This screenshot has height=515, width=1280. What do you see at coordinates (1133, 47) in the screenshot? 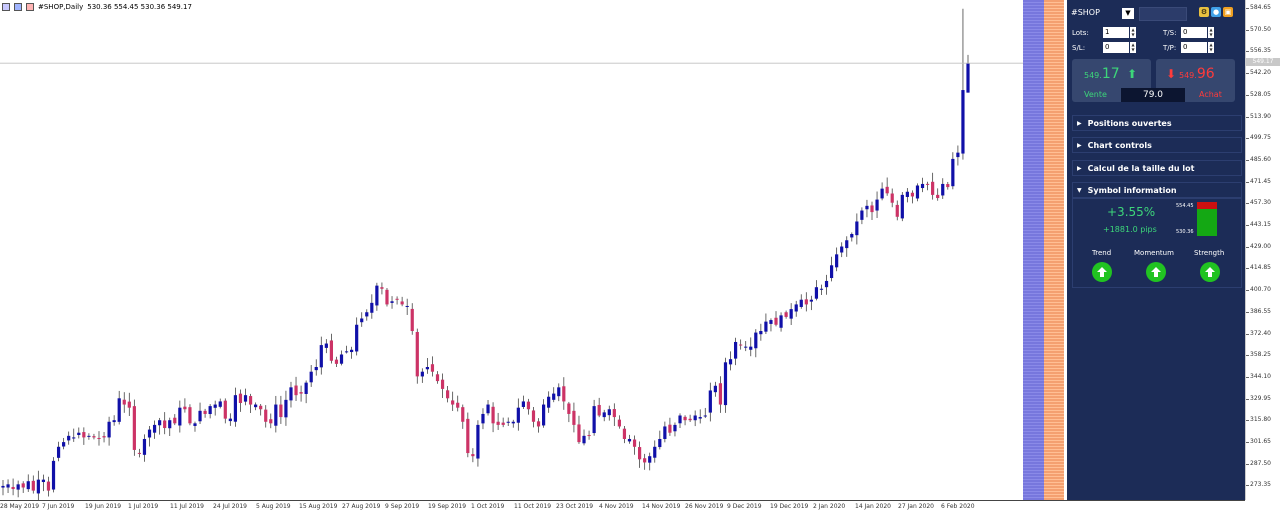
I see `sl-stepper: ▲ ▼` at bounding box center [1133, 47].